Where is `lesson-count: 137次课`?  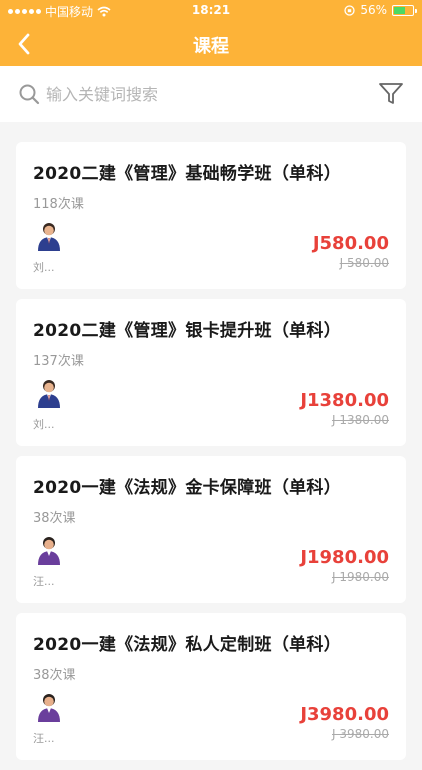 lesson-count: 137次课 is located at coordinates (58, 361).